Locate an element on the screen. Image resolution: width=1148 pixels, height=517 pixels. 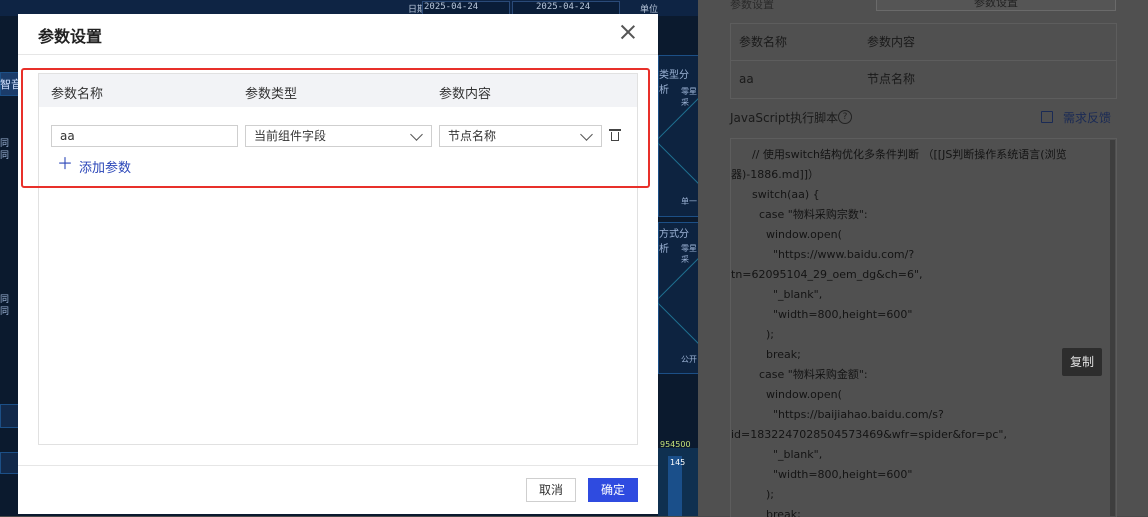
close-icon is located at coordinates (628, 32).